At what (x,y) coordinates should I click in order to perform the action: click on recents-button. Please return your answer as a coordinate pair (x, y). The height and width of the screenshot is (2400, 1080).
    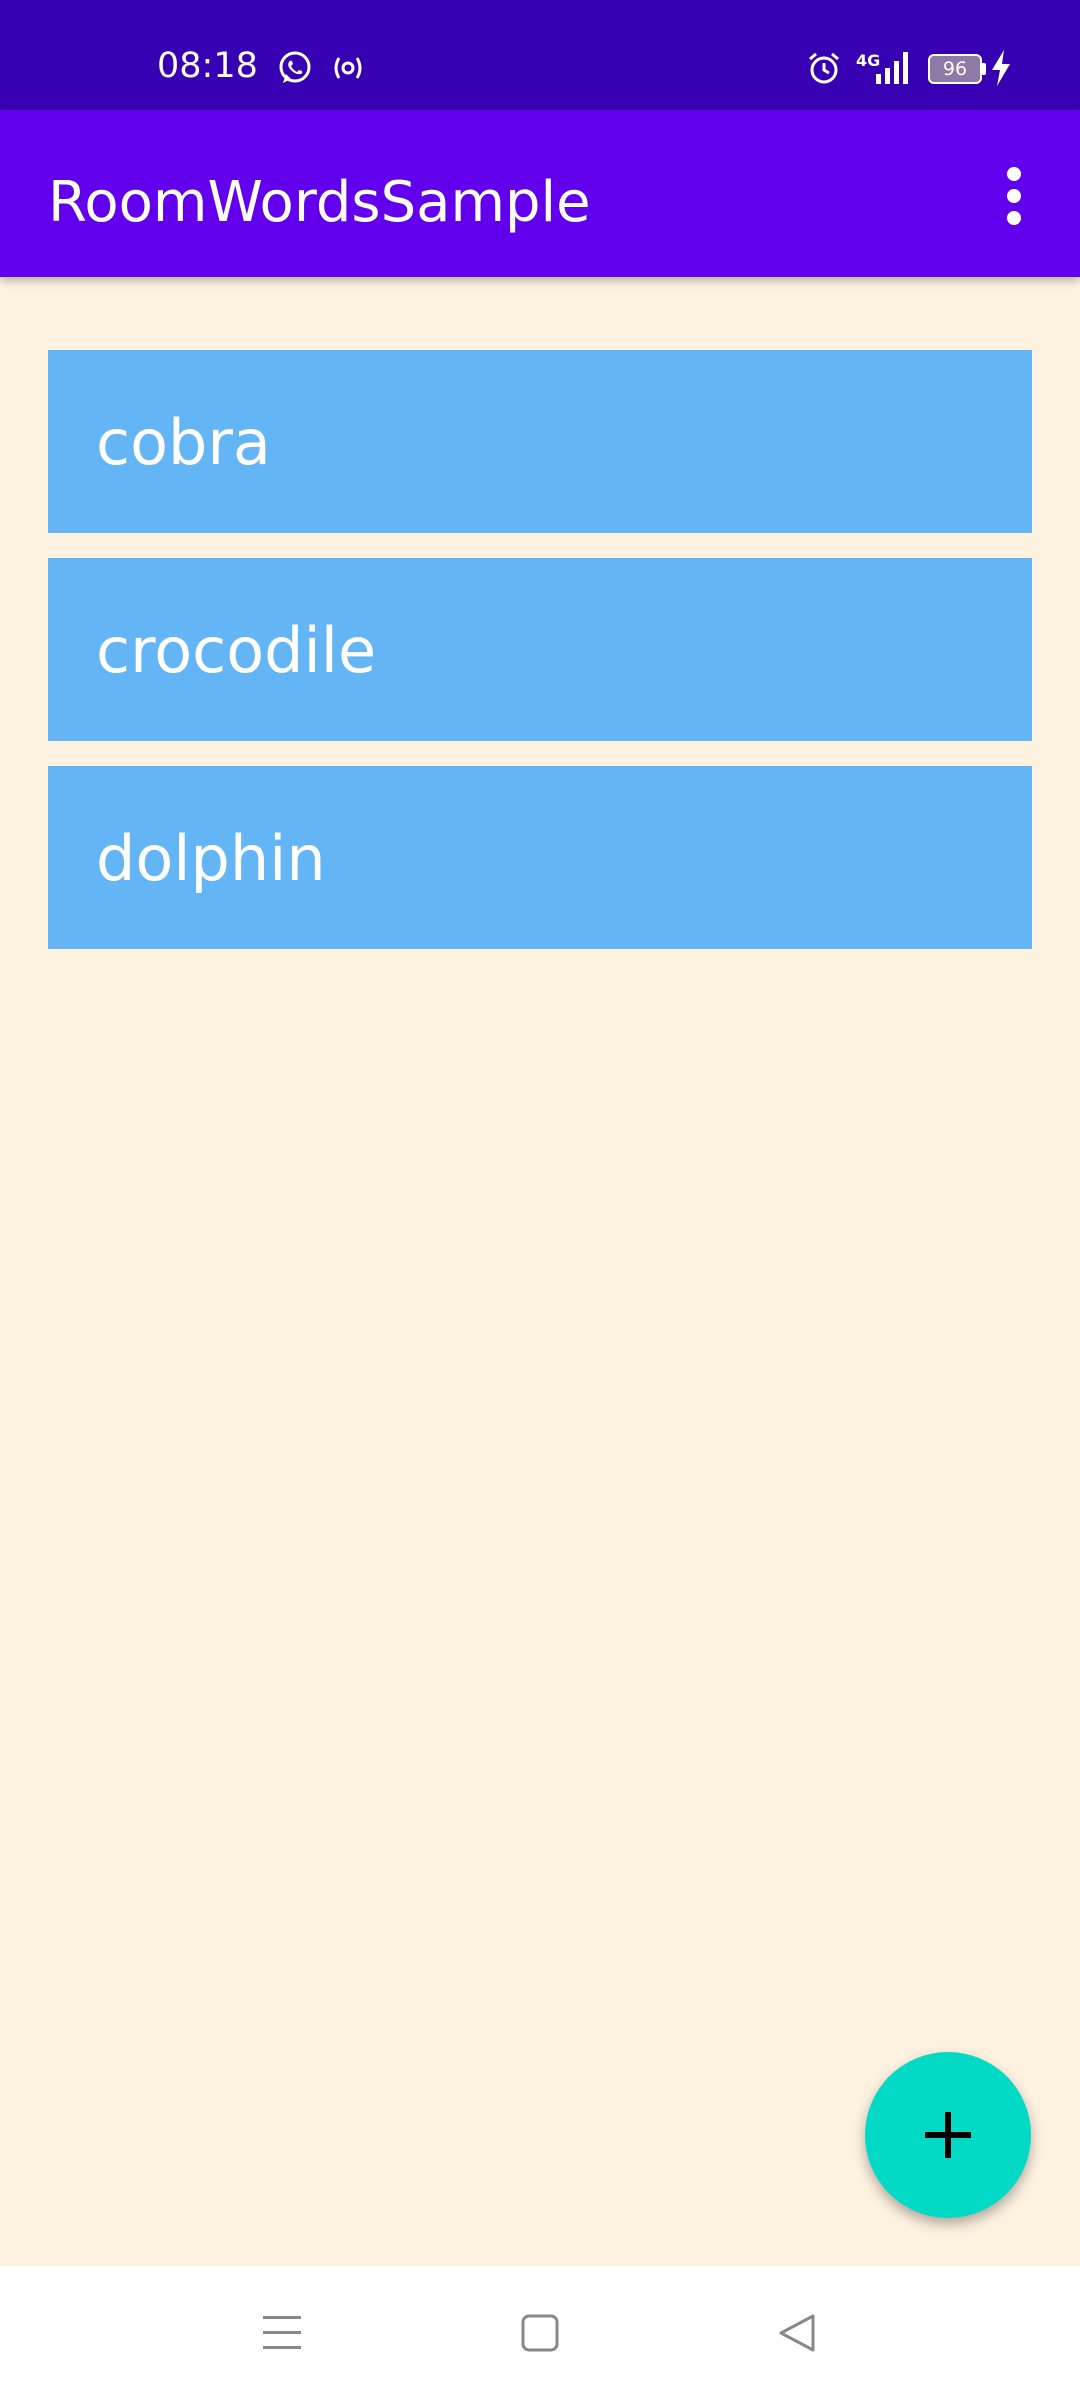
    Looking at the image, I should click on (282, 2333).